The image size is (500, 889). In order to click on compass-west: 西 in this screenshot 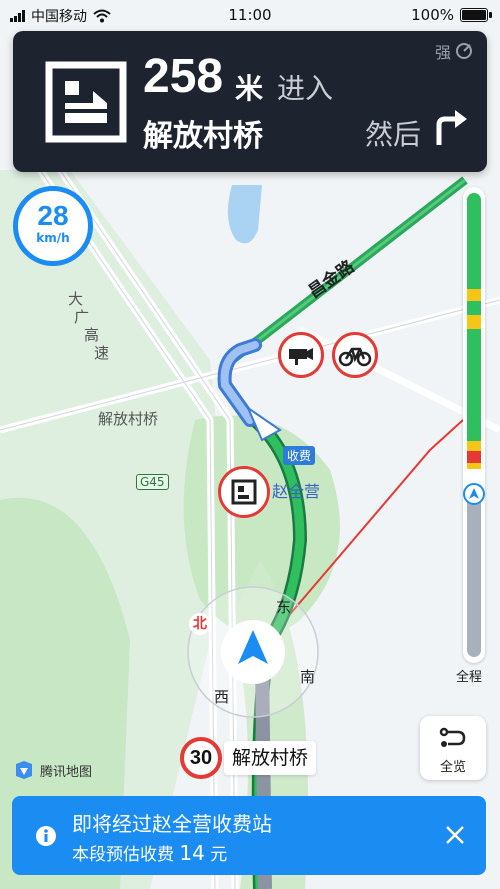, I will do `click(222, 697)`.